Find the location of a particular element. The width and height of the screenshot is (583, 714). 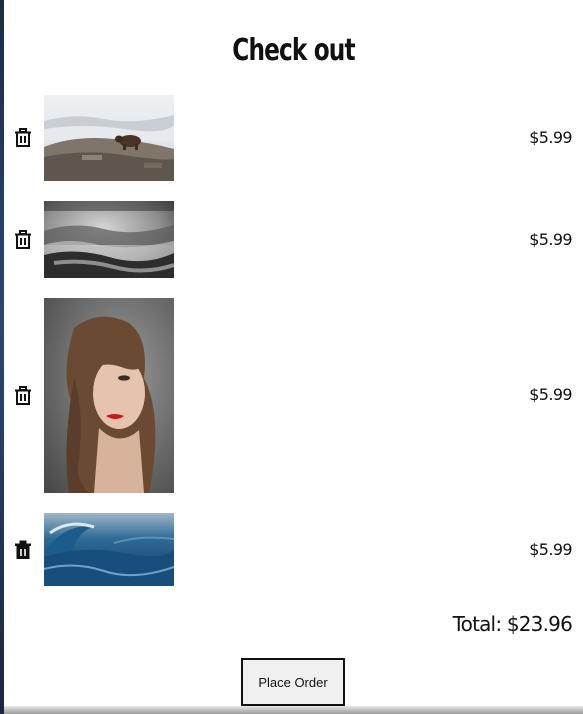

trash-filled-icon is located at coordinates (23, 550).